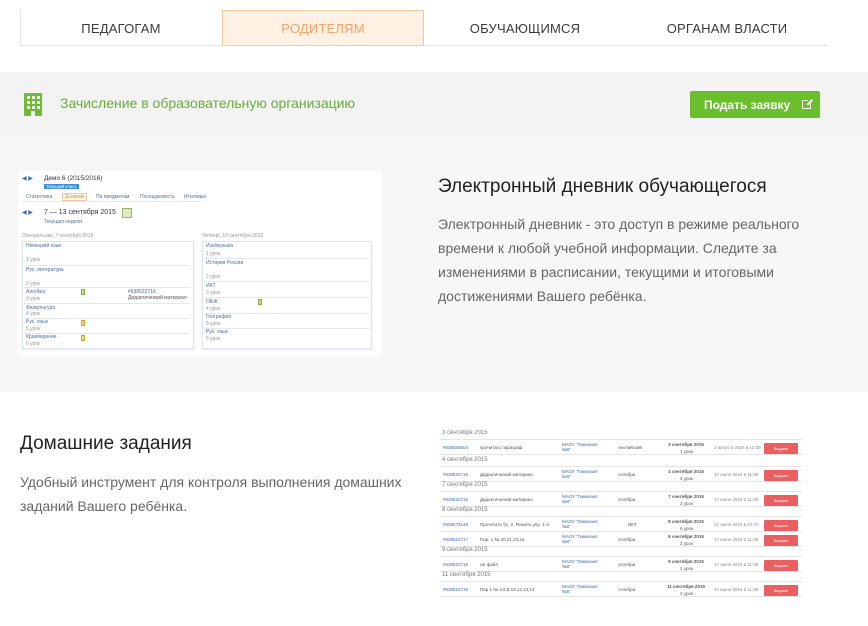 The height and width of the screenshot is (626, 868). What do you see at coordinates (113, 197) in the screenshot?
I see `diary-tab: По предметам` at bounding box center [113, 197].